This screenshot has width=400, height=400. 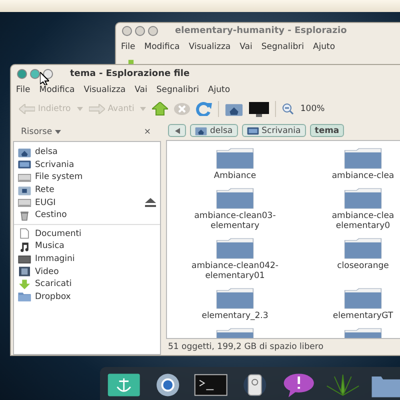 I want to click on mouse-pointer-icon, so click(x=44, y=78).